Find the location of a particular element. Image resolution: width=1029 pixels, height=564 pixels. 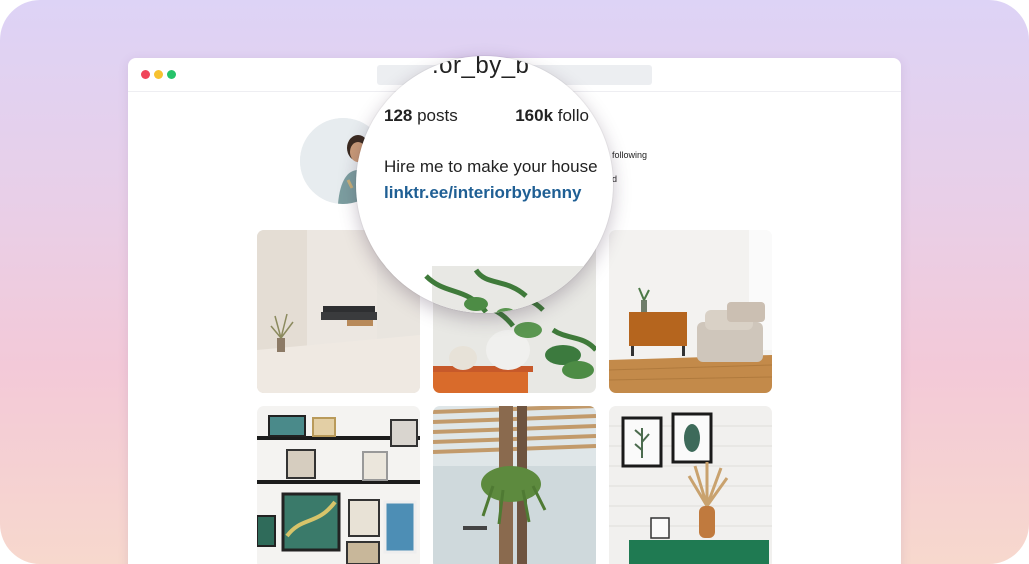

tile-armchair-sideboard is located at coordinates (690, 311).